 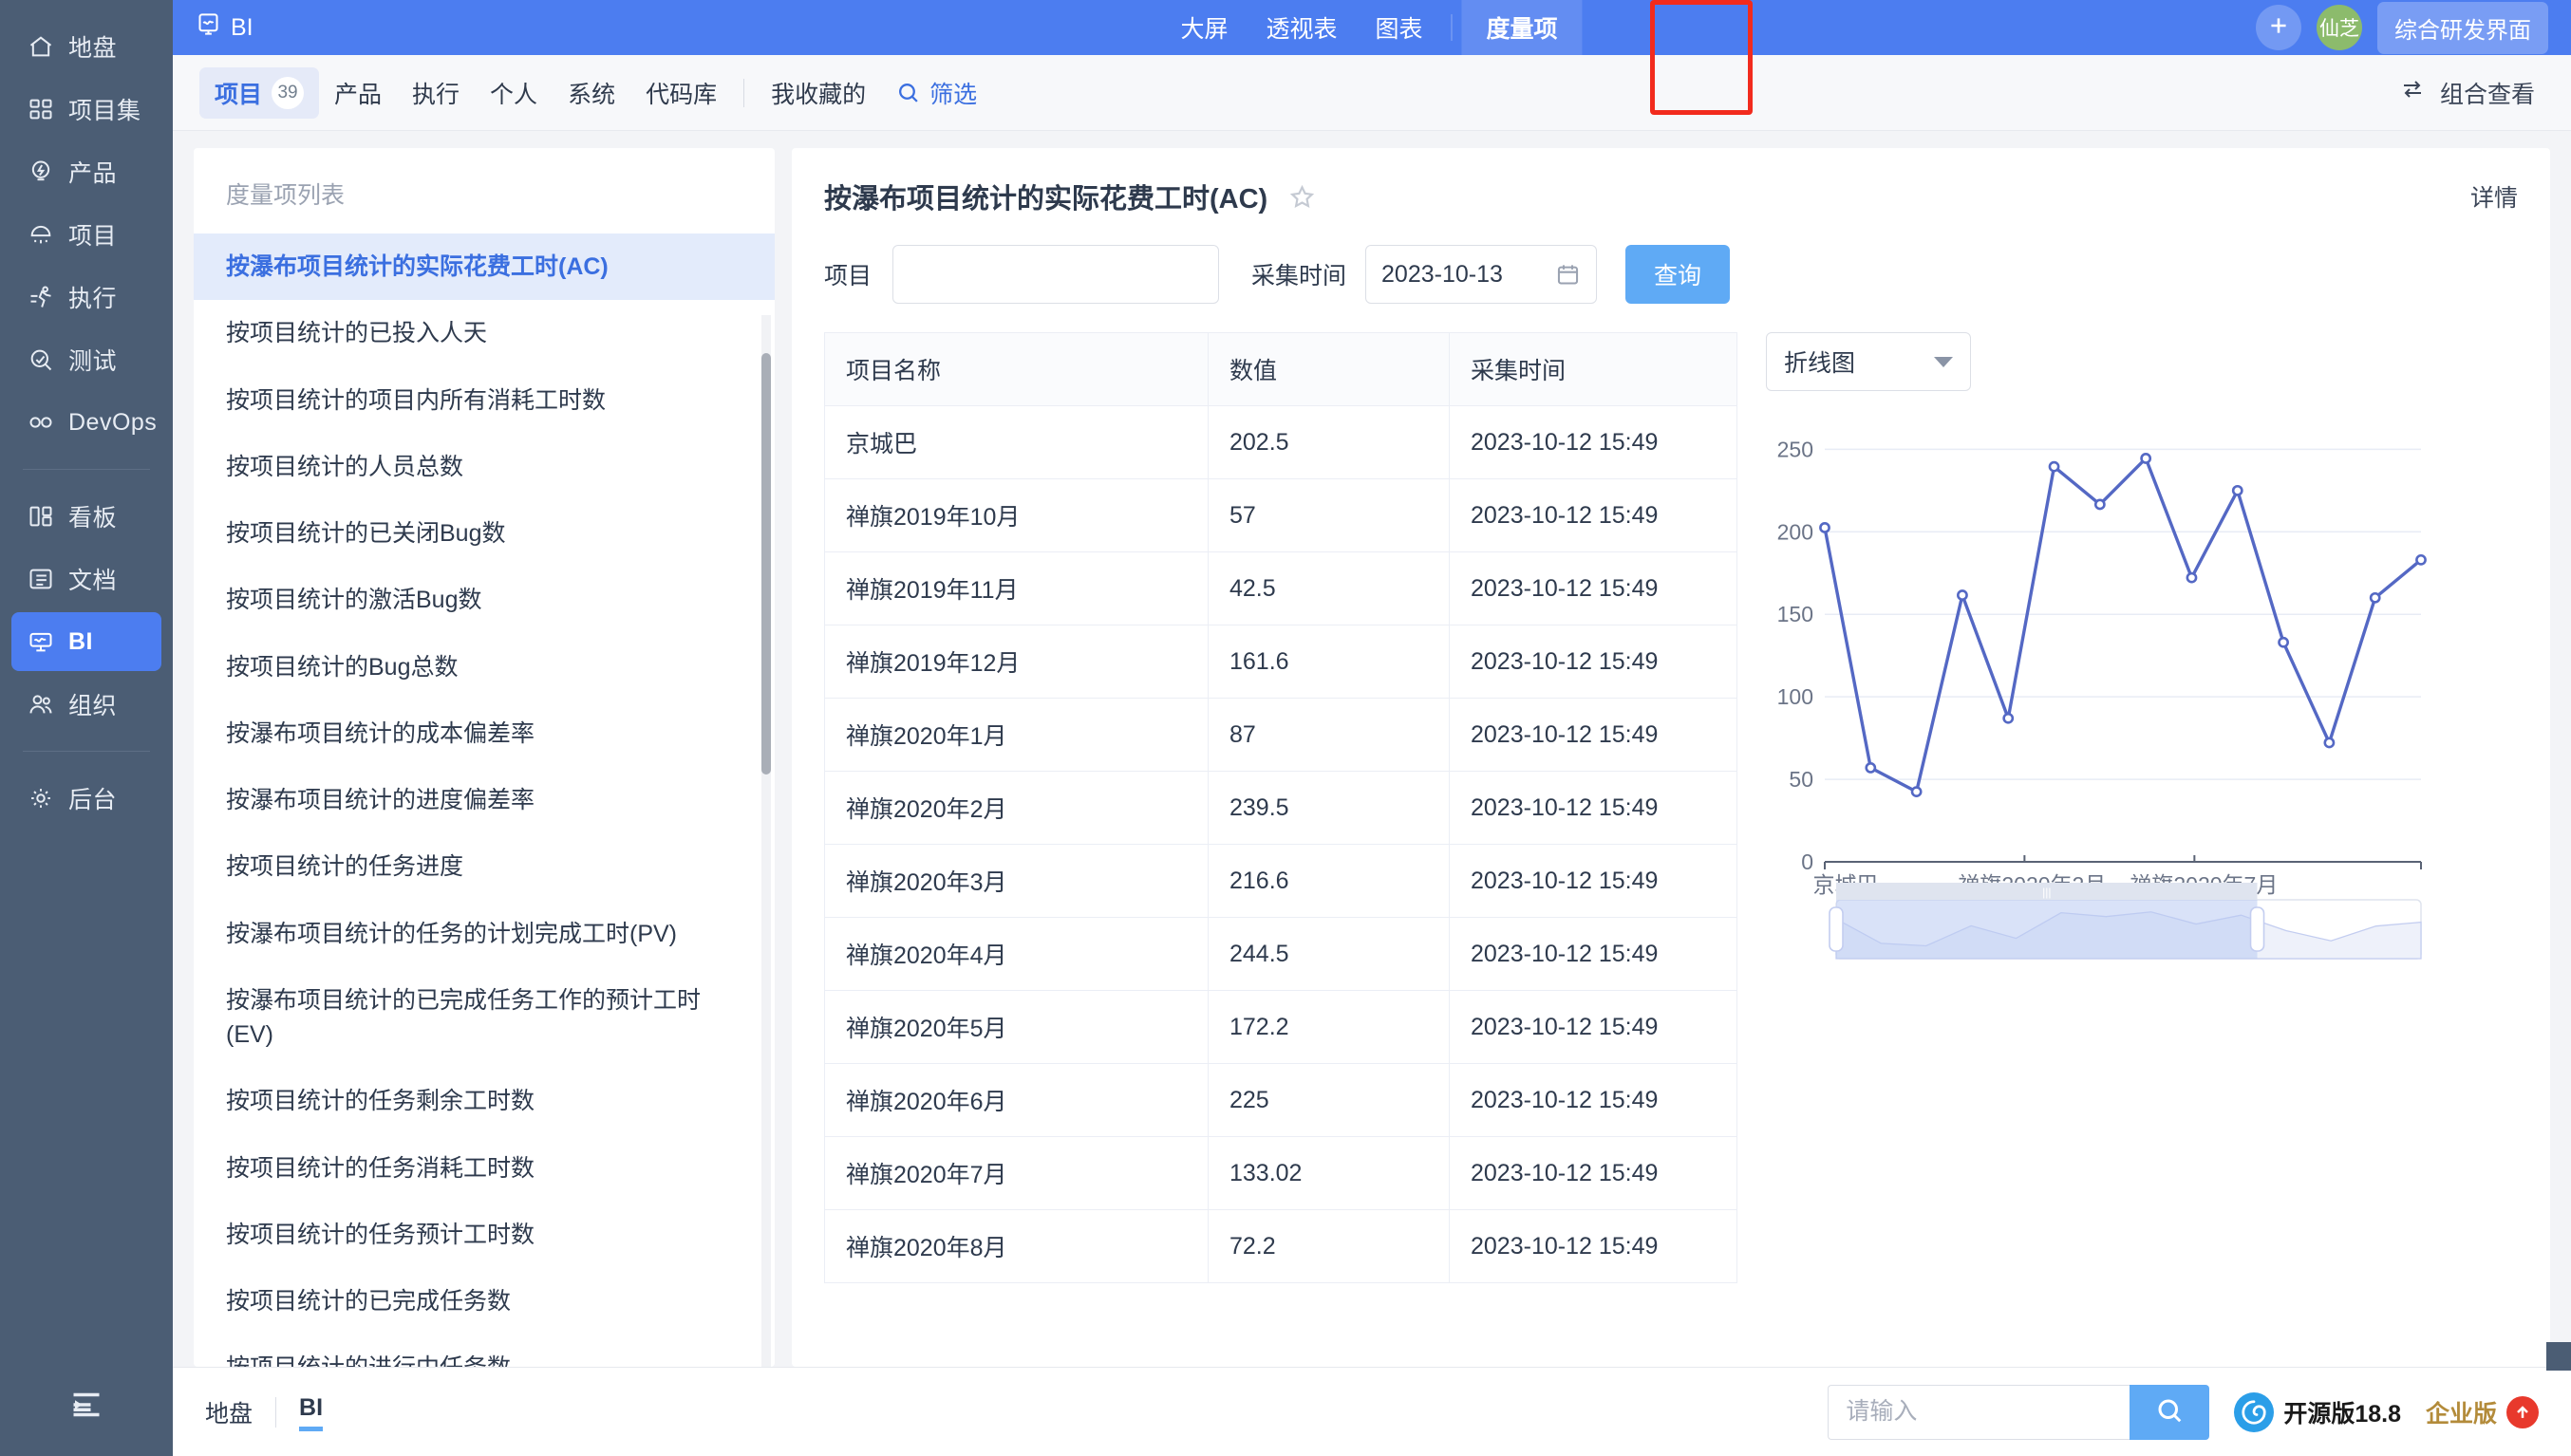 I want to click on table-row: 禅旗2019年12月 161.6 2023-10-12 15:49, so click(x=1280, y=662).